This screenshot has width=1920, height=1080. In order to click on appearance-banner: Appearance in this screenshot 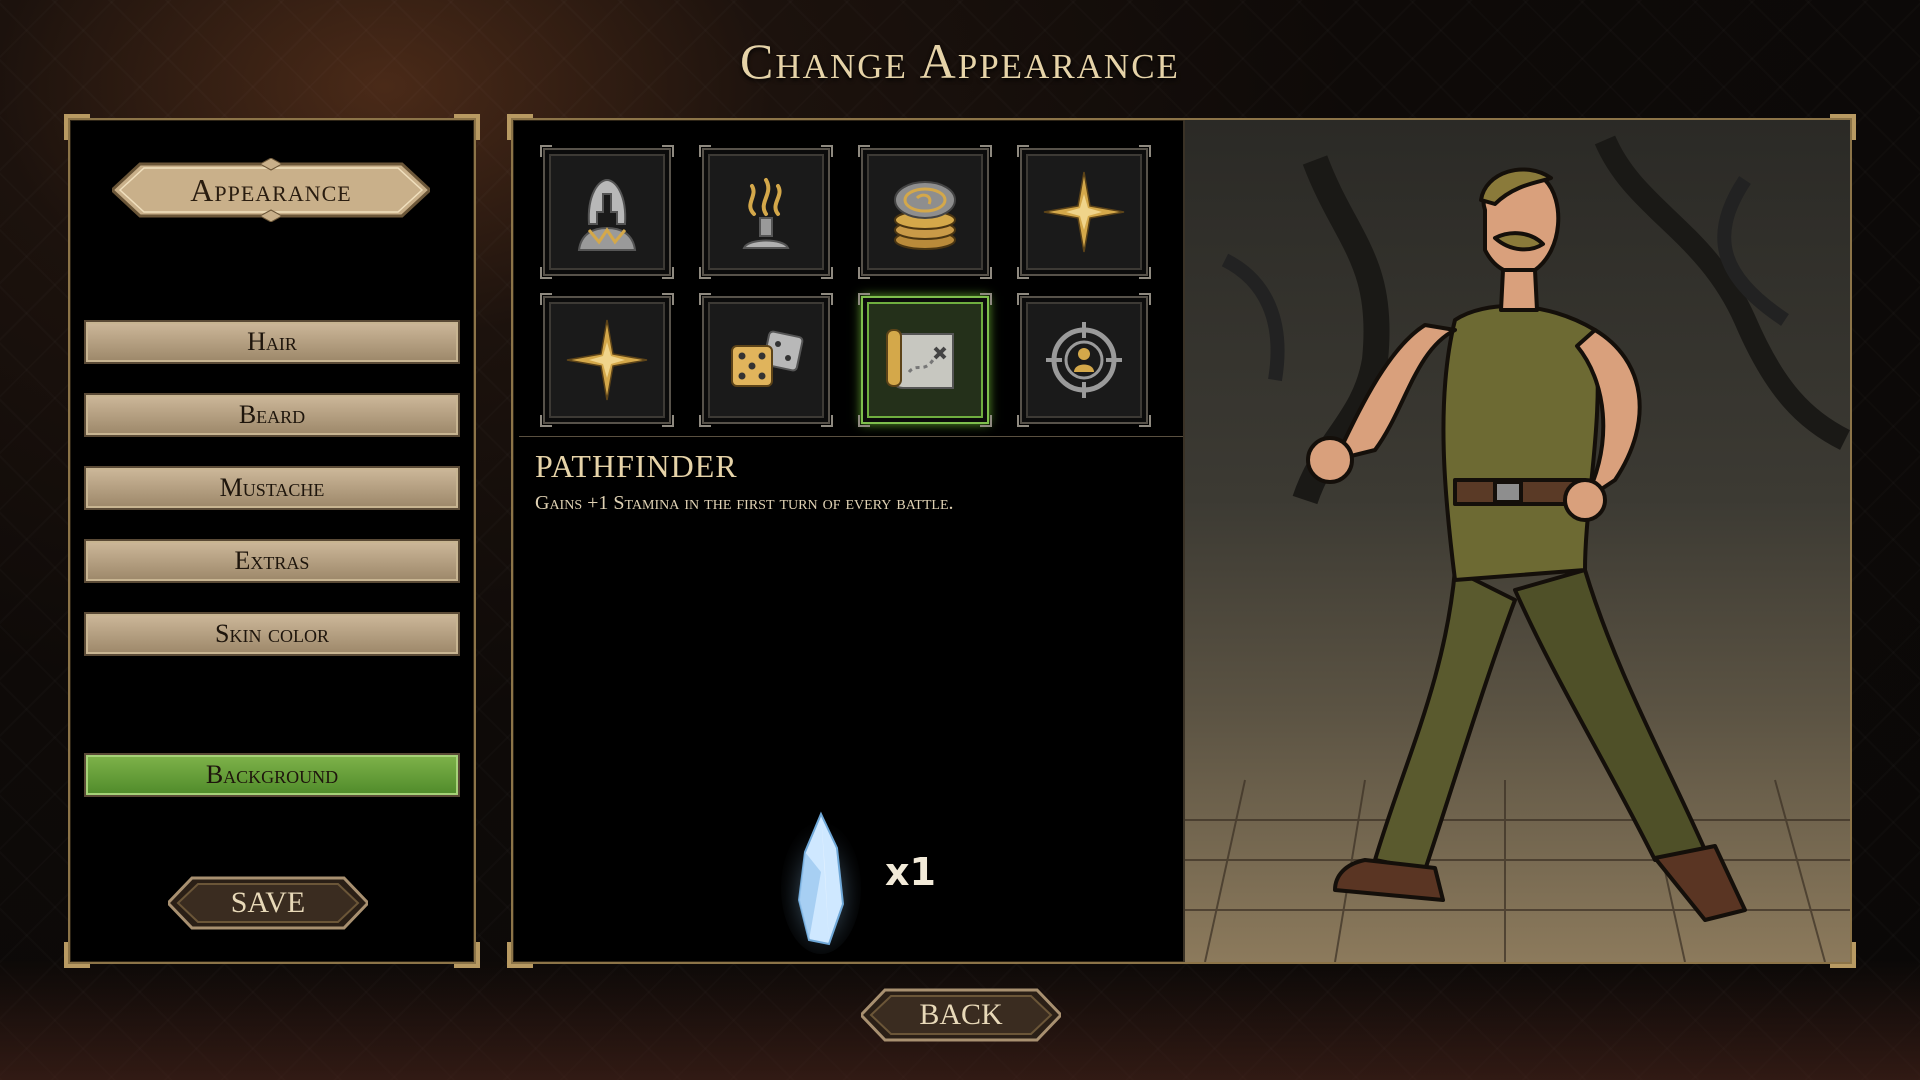, I will do `click(271, 190)`.